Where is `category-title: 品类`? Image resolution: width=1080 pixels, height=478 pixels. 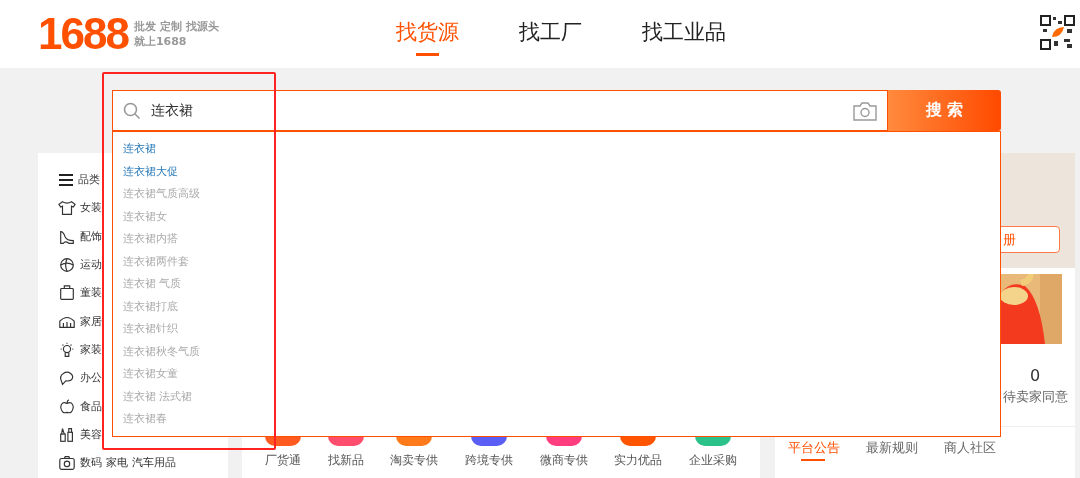
category-title: 品类 is located at coordinates (89, 180).